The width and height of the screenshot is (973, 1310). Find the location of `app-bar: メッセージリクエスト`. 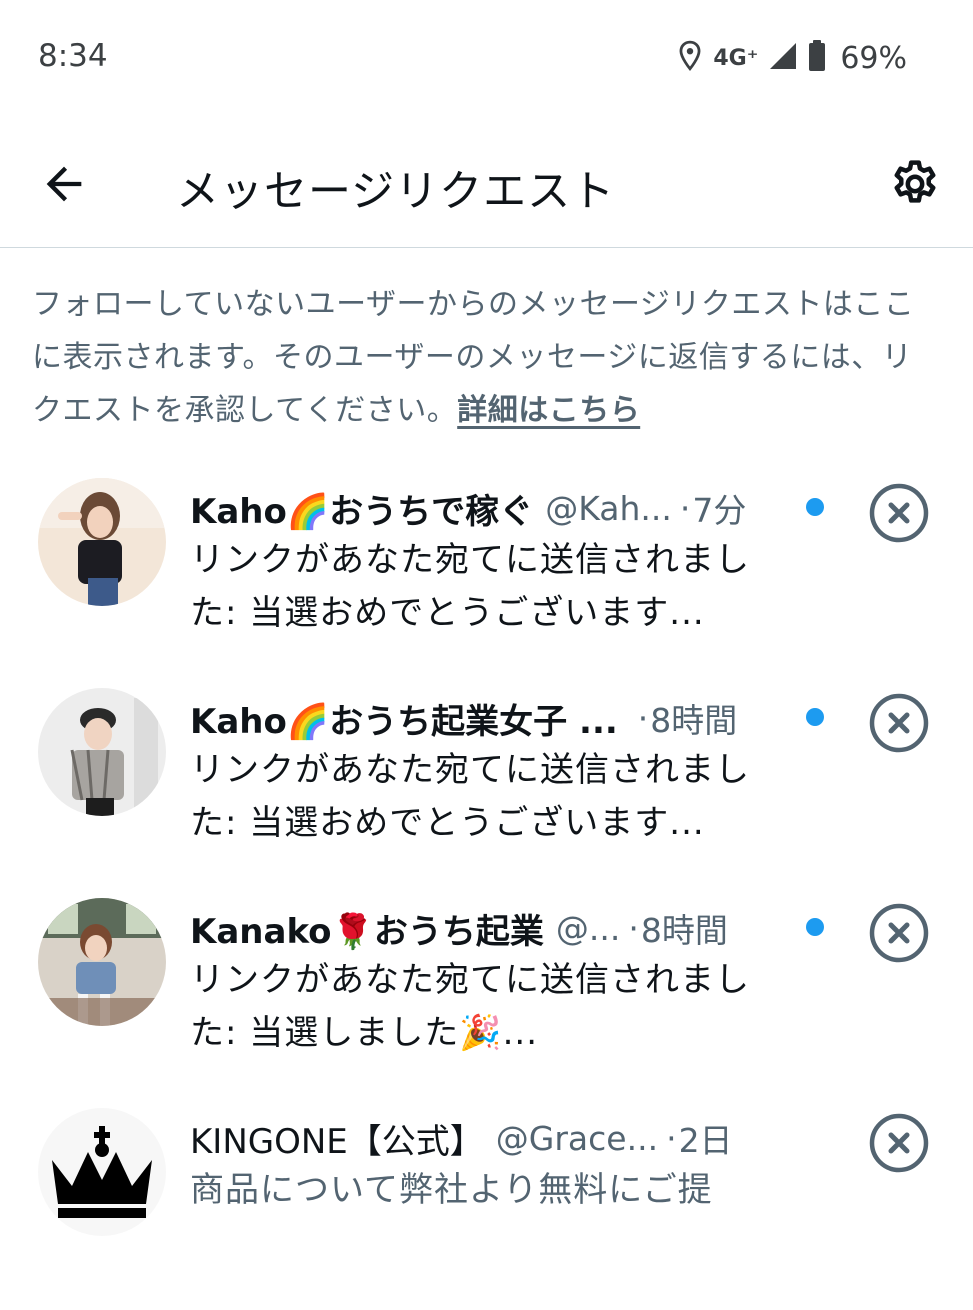

app-bar: メッセージリクエスト is located at coordinates (486, 181).